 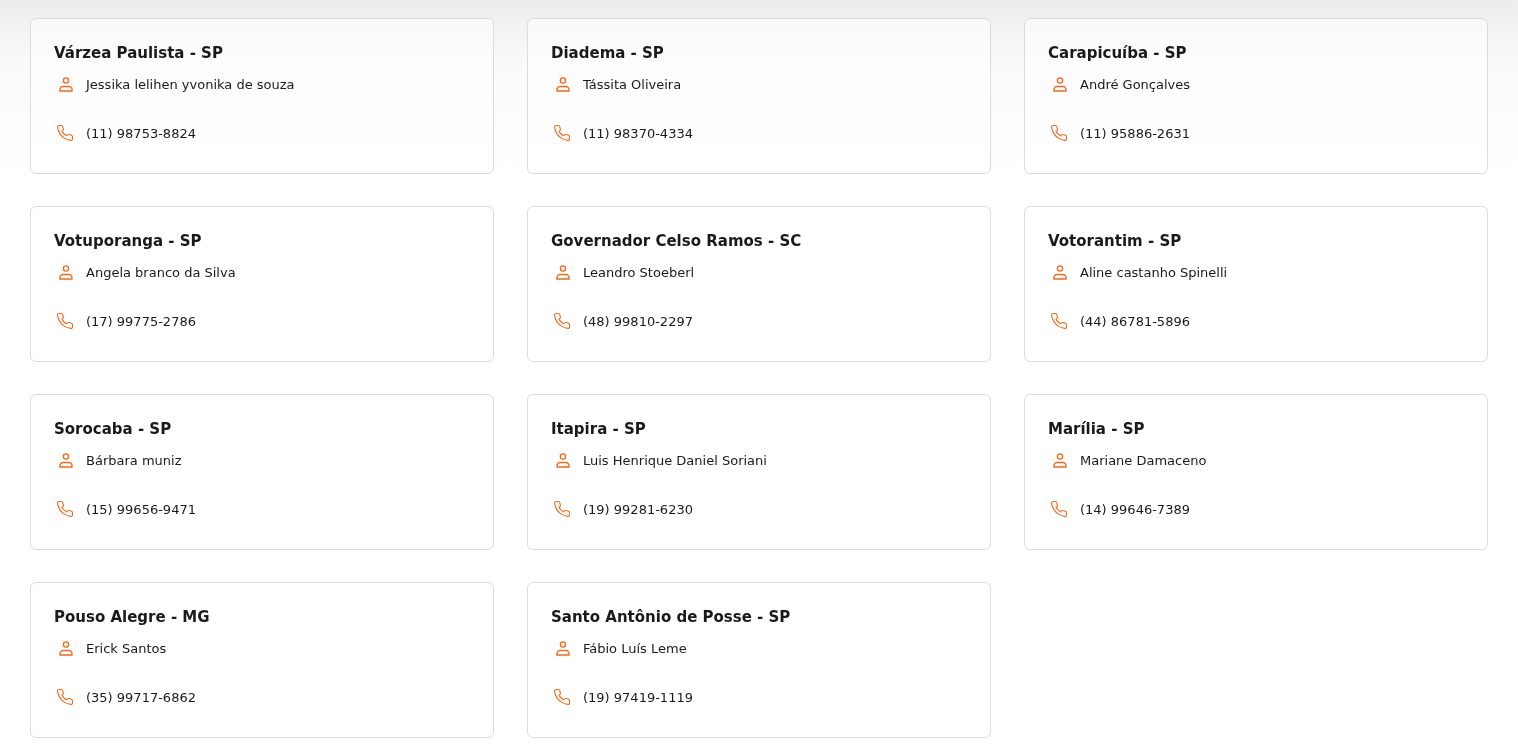 I want to click on phone-number: (14) 99646-7389, so click(x=1135, y=509).